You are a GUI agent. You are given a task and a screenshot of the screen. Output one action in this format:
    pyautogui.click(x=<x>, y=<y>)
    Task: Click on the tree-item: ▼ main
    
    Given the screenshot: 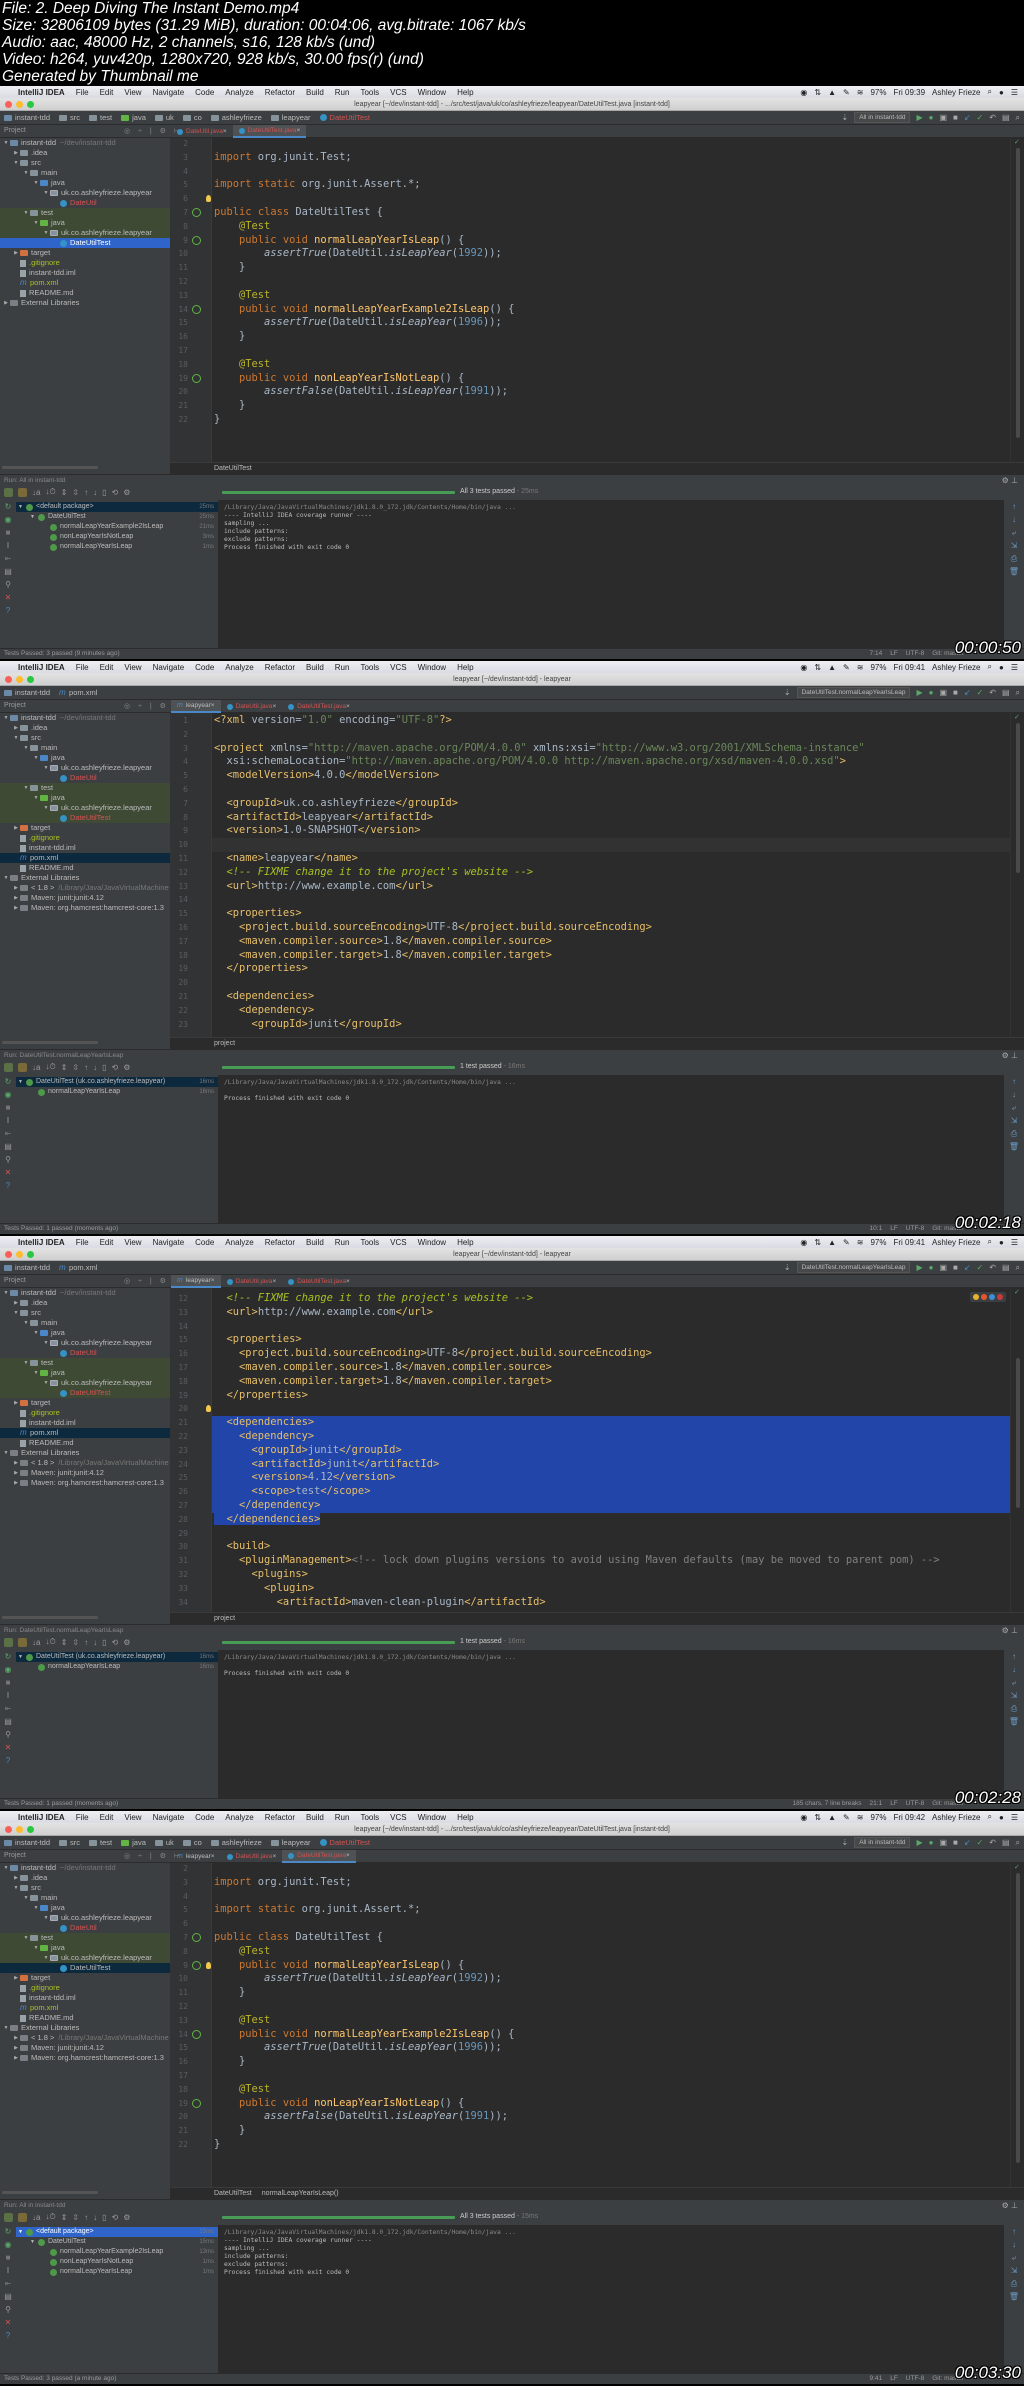 What is the action you would take?
    pyautogui.click(x=85, y=748)
    